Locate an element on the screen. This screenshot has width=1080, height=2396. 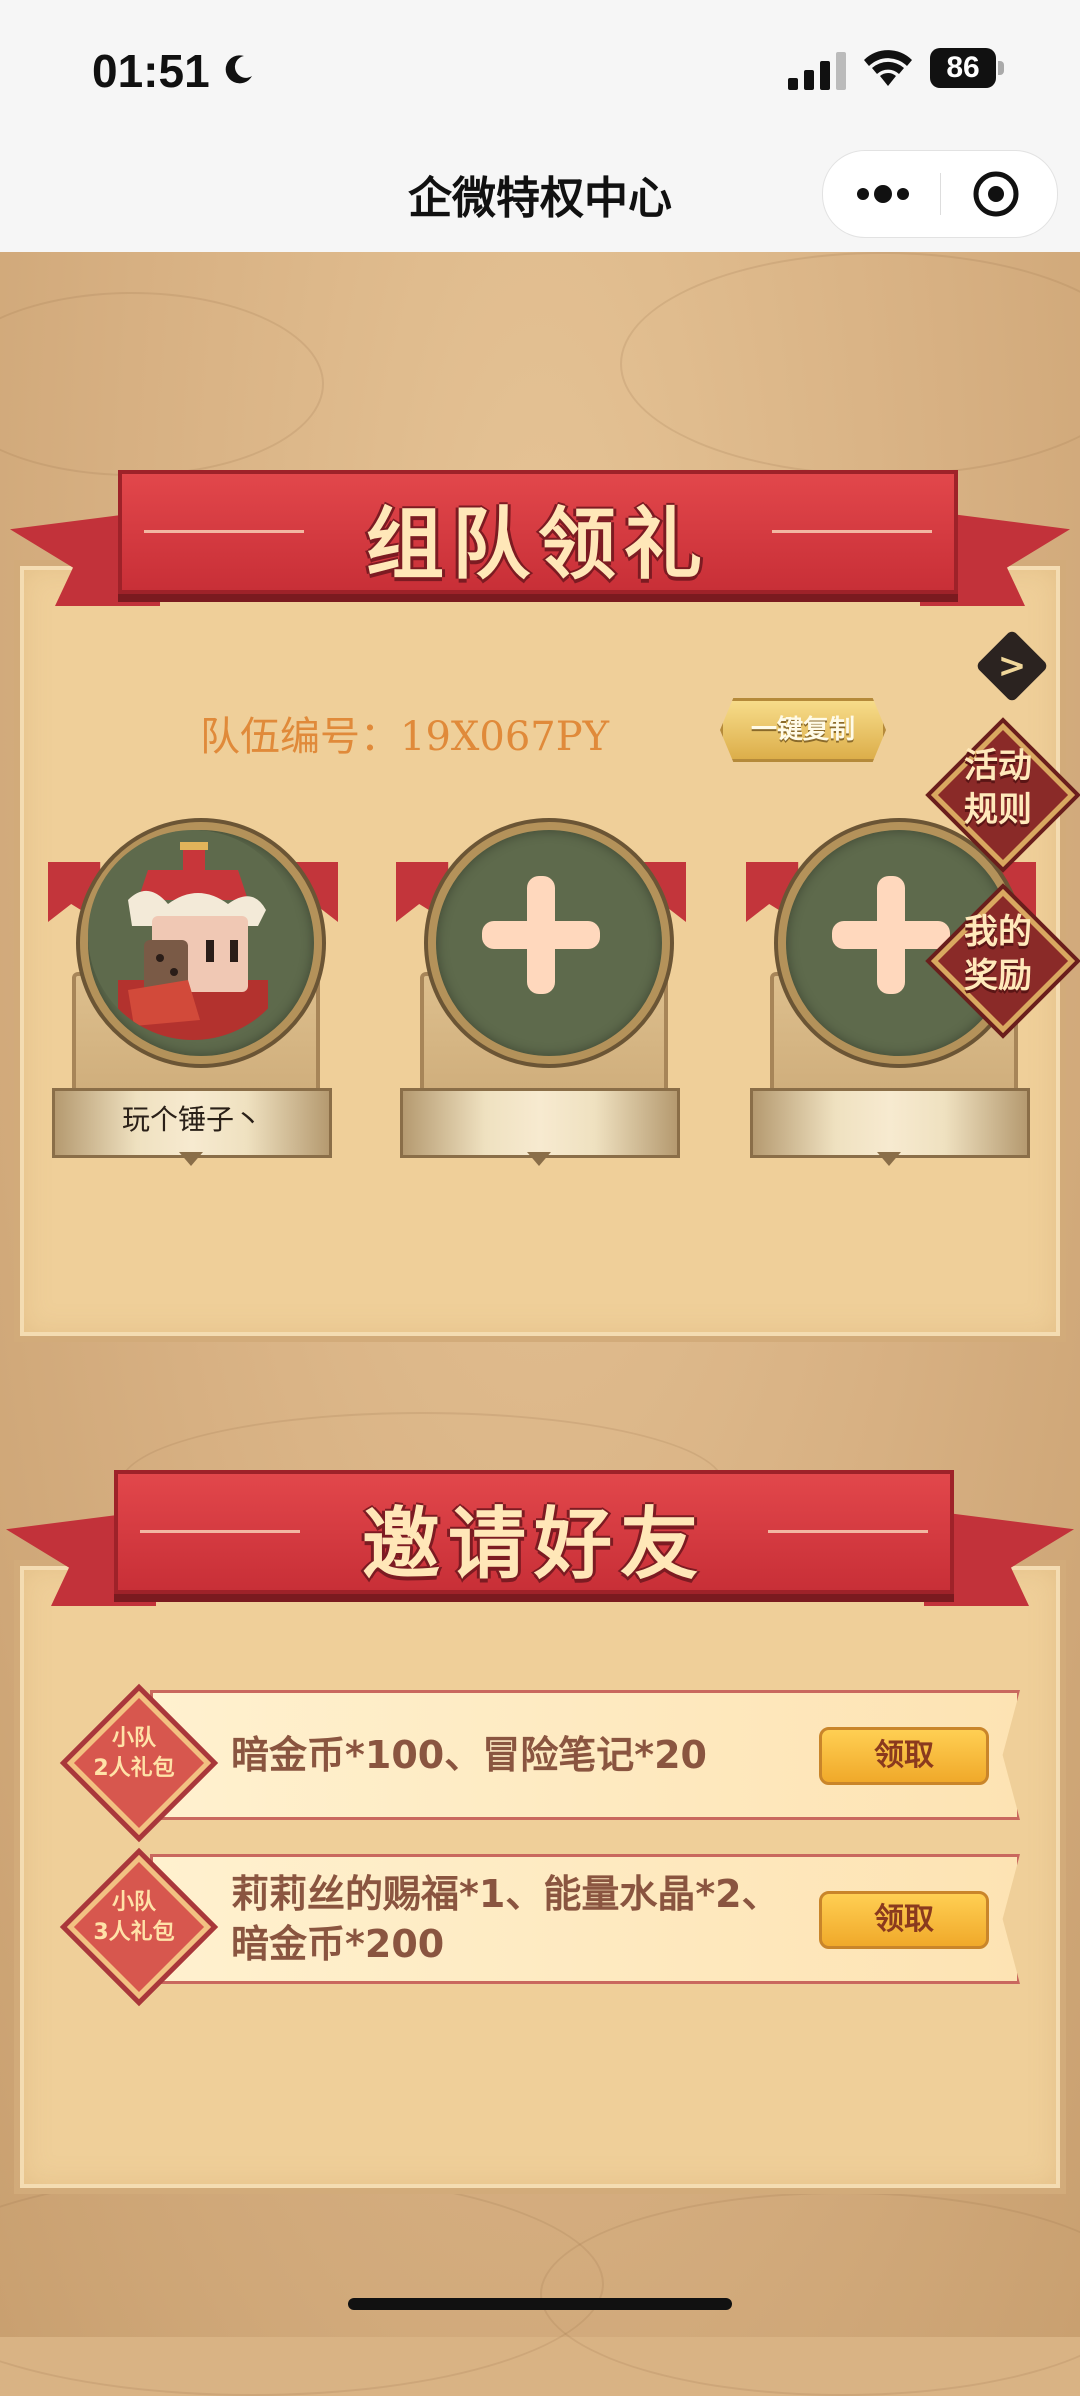
member-name: 玩个锤子丶 is located at coordinates (191, 1119).